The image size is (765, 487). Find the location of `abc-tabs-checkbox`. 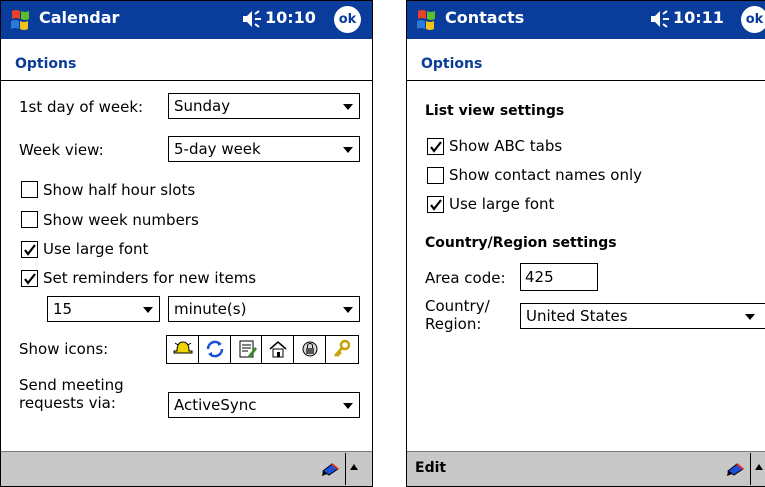

abc-tabs-checkbox is located at coordinates (435, 146).